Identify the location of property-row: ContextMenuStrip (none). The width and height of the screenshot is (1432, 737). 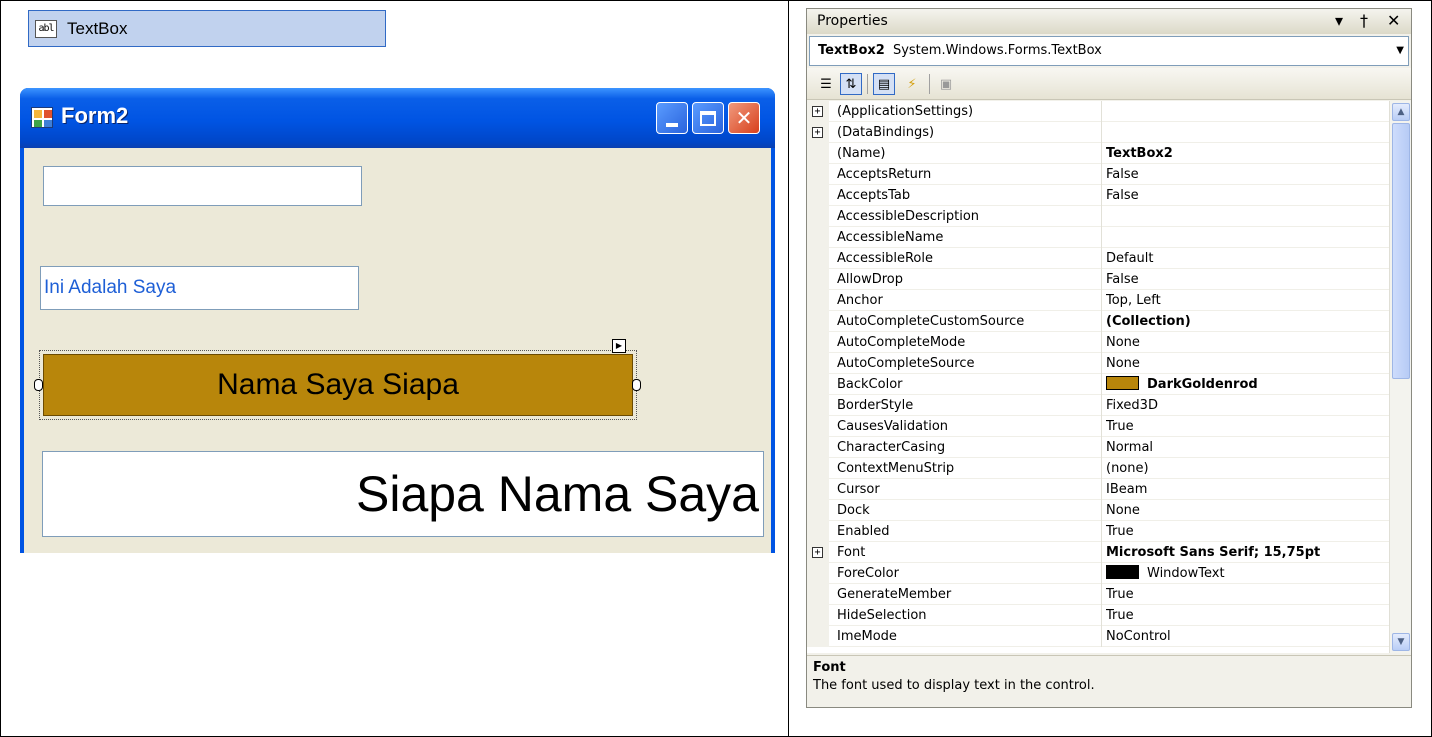
(1098, 468).